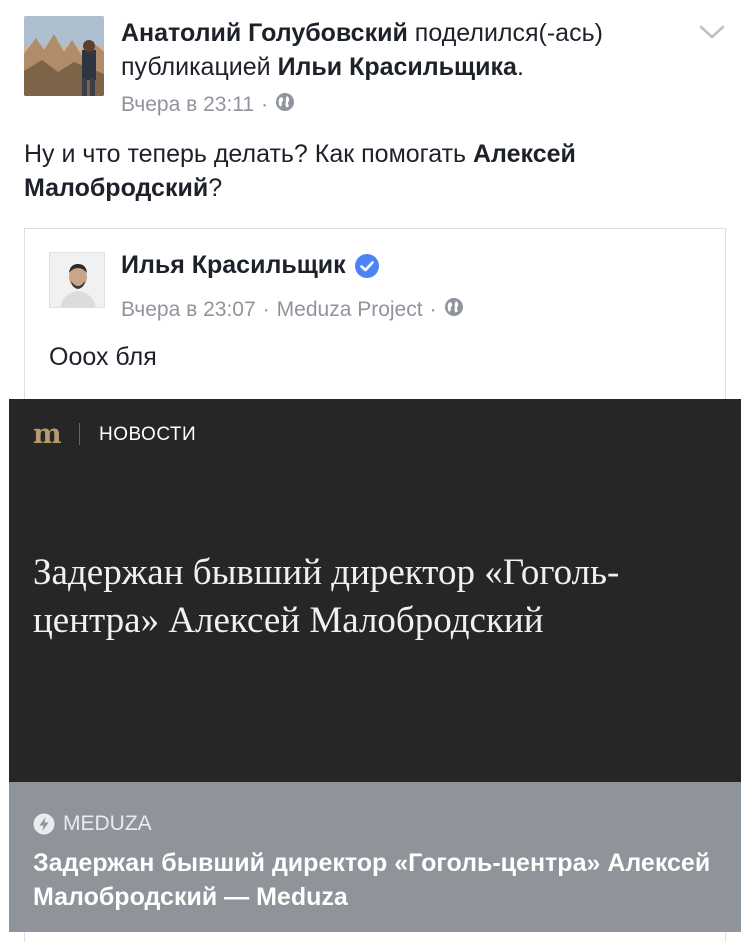 The height and width of the screenshot is (942, 750). I want to click on post-text-start: Ну и что теперь делать? Как помогать, so click(248, 154).